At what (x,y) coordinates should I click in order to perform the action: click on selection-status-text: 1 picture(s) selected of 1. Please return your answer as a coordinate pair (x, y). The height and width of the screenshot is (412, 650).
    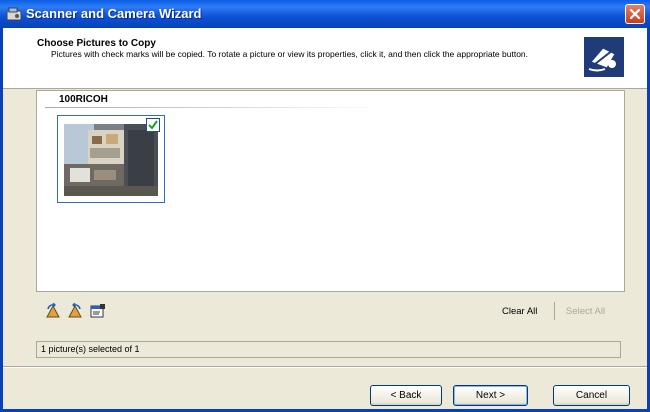
    Looking at the image, I should click on (90, 349).